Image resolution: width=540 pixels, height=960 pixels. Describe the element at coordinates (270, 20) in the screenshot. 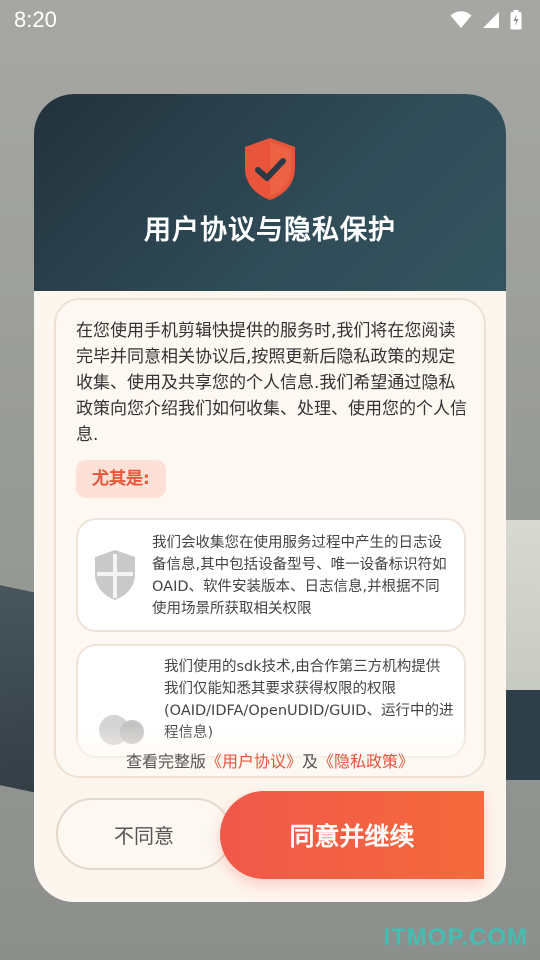

I see `status-bar: 8:20` at that location.